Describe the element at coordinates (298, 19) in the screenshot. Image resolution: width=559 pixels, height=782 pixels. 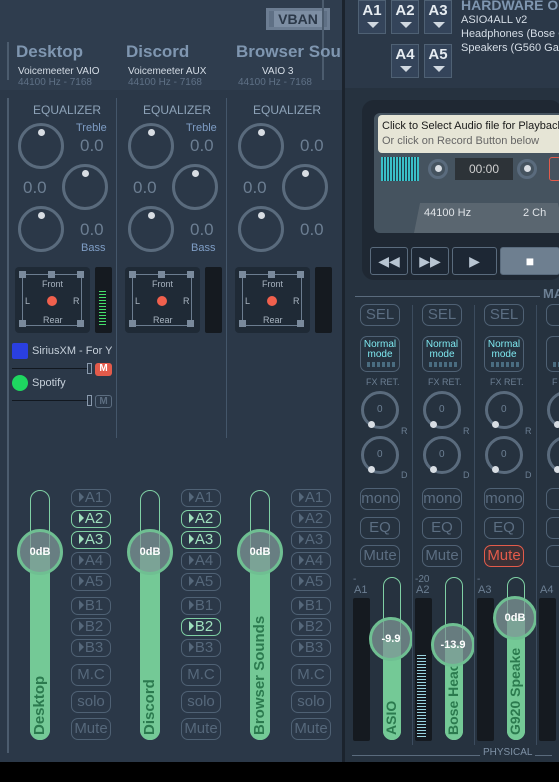
I see `vban-button: VBAN` at that location.